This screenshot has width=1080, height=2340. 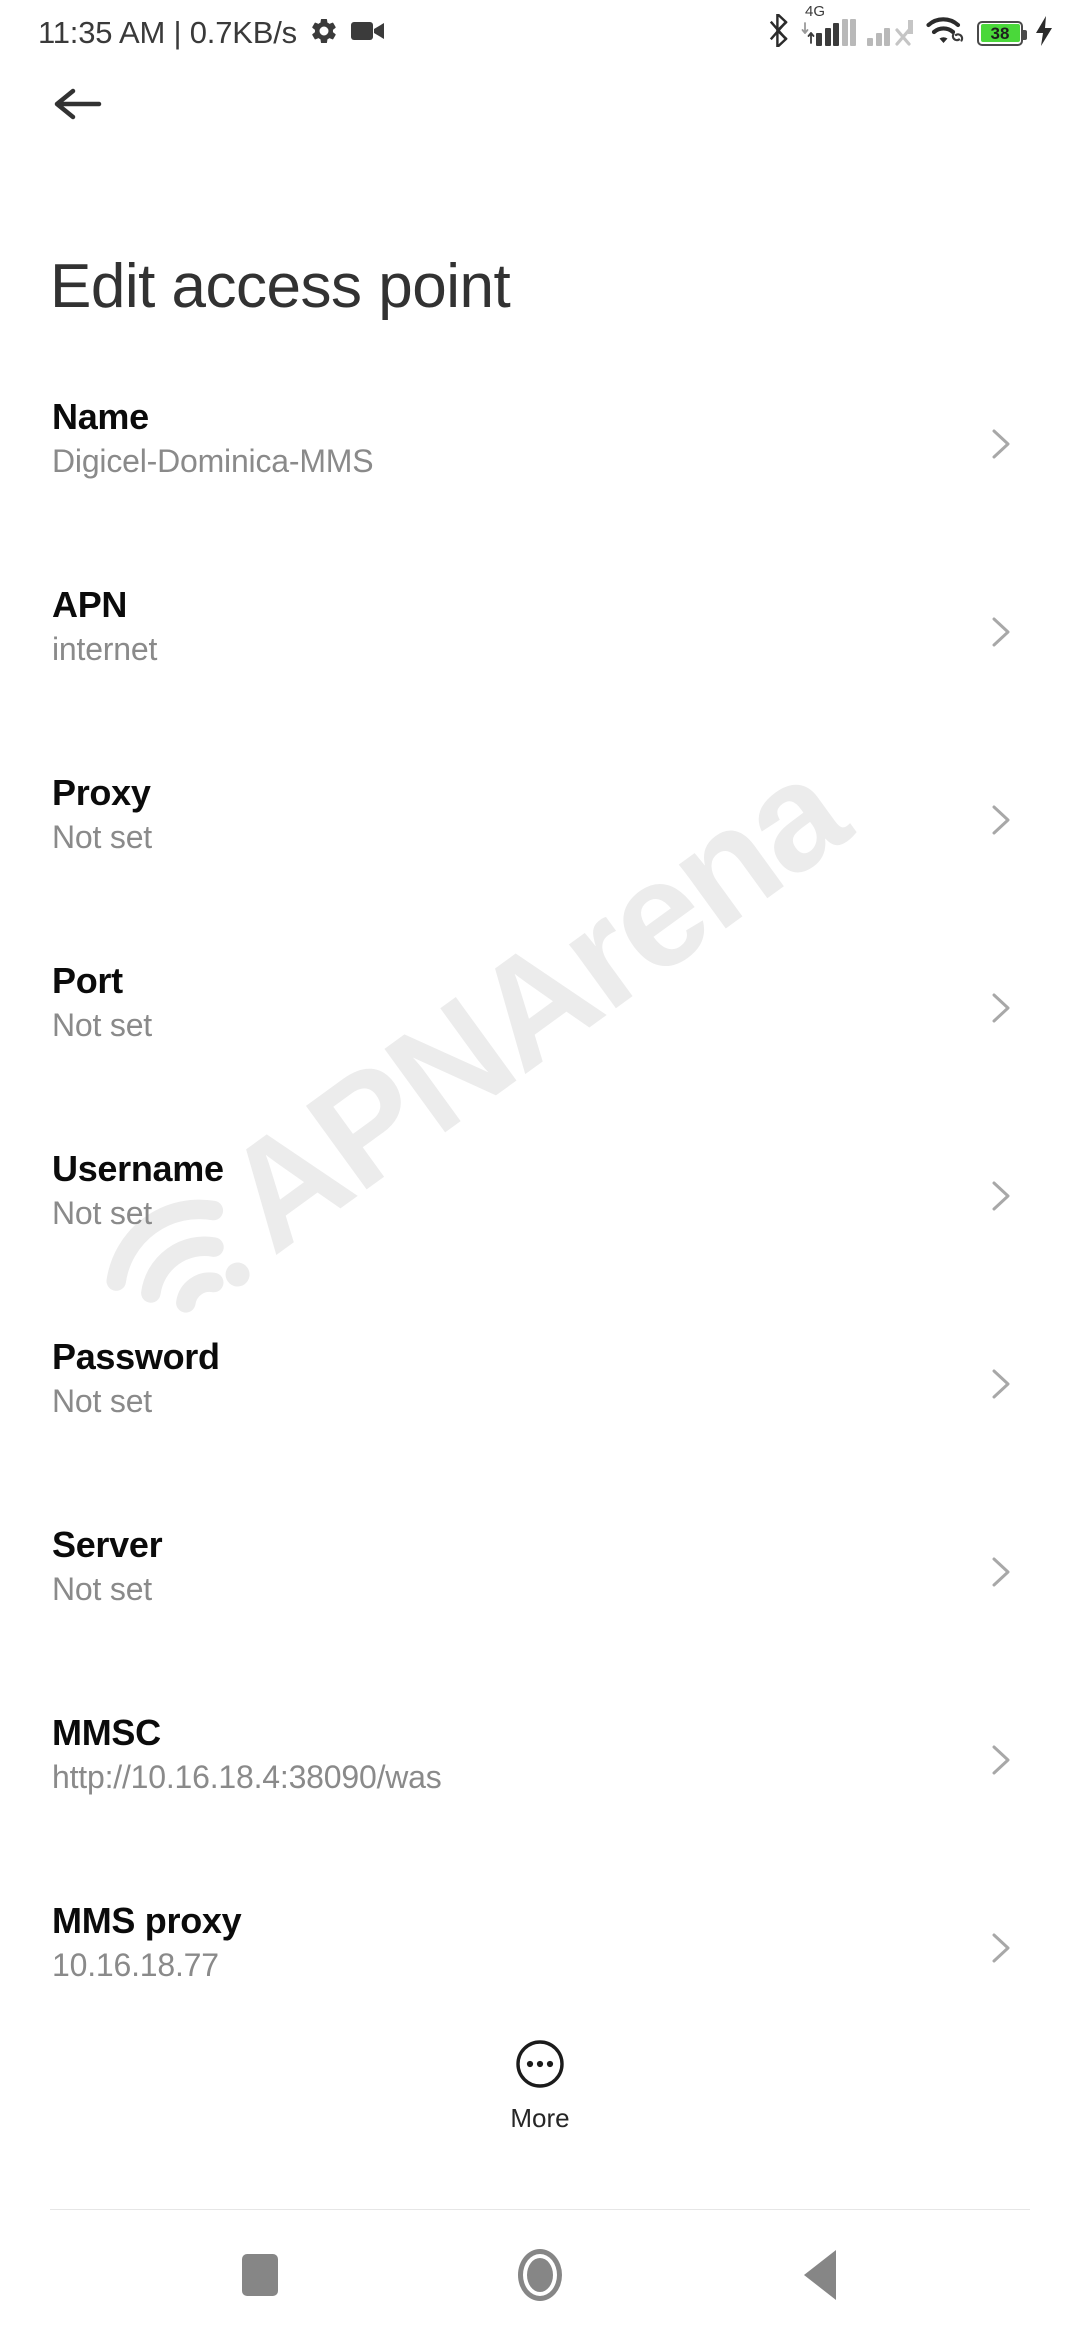 What do you see at coordinates (540, 459) in the screenshot?
I see `setting-row-name: Name Digicel-Dominica-MMS` at bounding box center [540, 459].